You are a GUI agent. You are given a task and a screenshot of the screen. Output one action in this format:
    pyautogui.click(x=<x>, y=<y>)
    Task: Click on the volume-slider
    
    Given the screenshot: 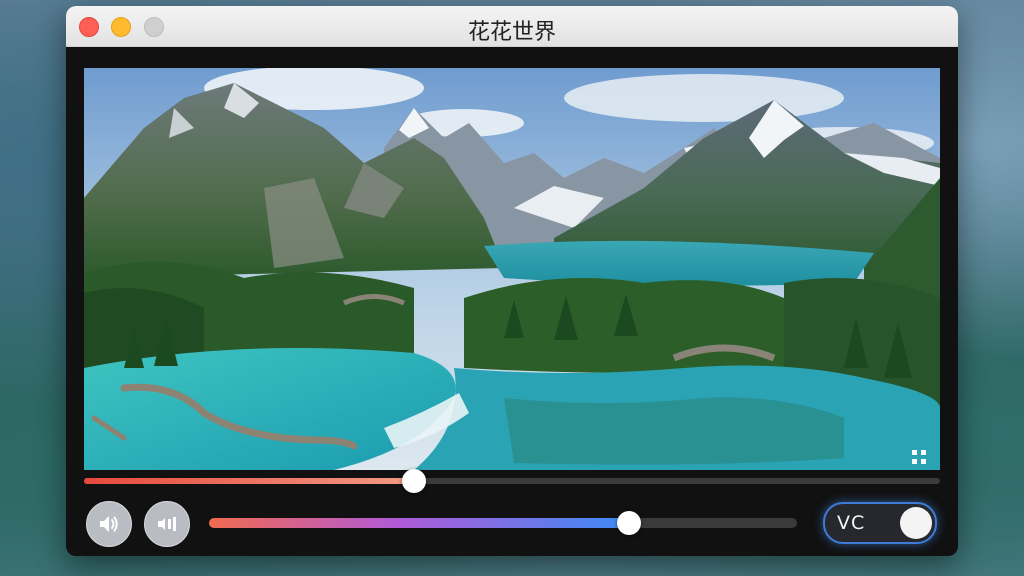 What is the action you would take?
    pyautogui.click(x=503, y=523)
    